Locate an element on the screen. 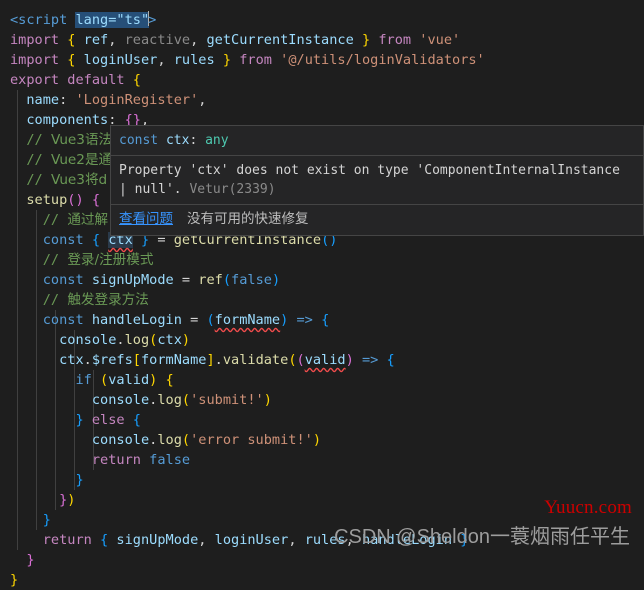  code-line: const handleLogin = (formName) => { is located at coordinates (322, 320).